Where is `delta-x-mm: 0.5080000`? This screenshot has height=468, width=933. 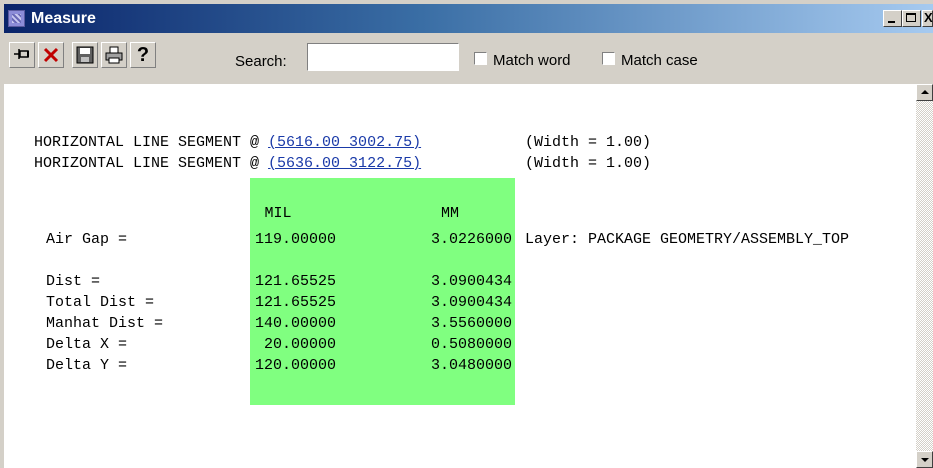 delta-x-mm: 0.5080000 is located at coordinates (471, 344).